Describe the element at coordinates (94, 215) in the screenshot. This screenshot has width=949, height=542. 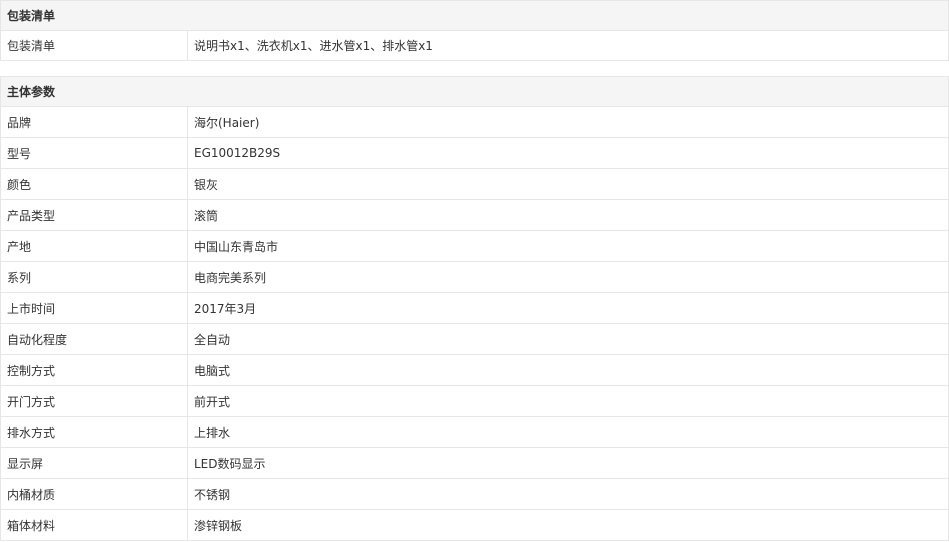
I see `spec-label: 产品类型` at that location.